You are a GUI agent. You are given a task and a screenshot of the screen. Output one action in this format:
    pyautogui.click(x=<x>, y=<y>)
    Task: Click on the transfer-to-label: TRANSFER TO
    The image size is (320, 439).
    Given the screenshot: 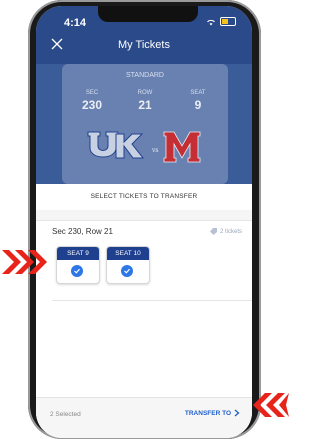 What is the action you would take?
    pyautogui.click(x=207, y=413)
    